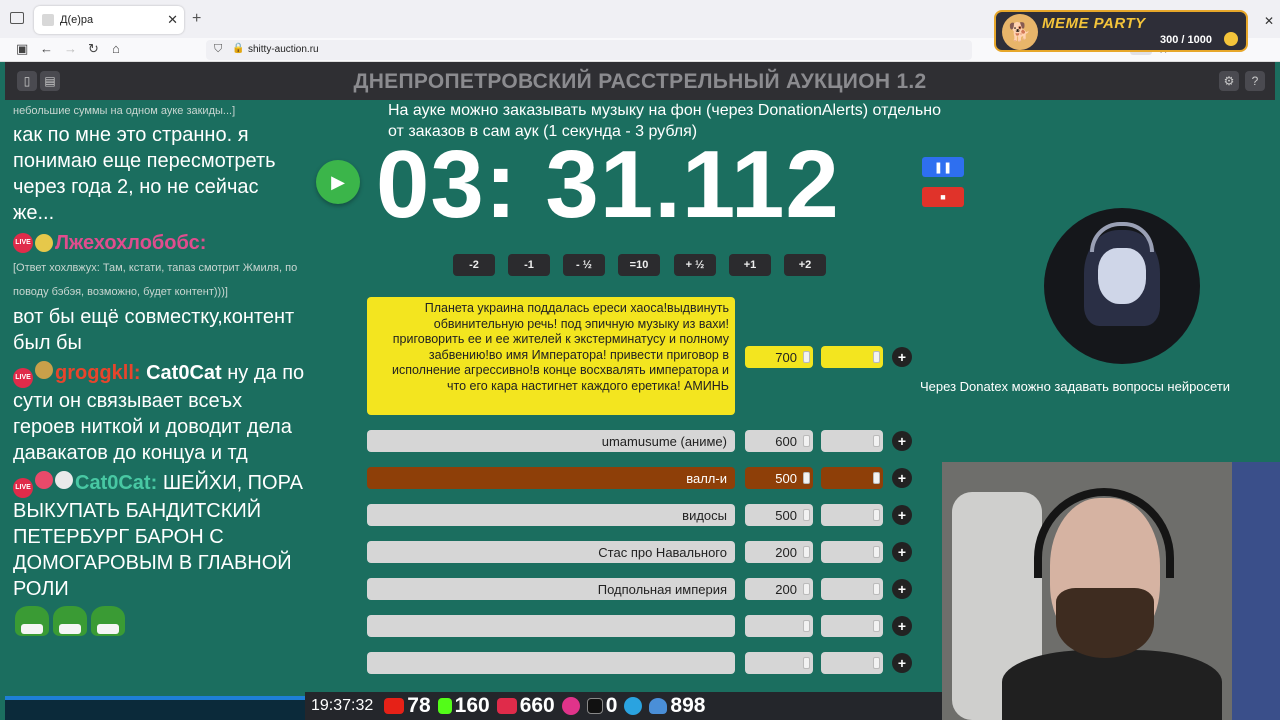 The image size is (1280, 720). What do you see at coordinates (1229, 81) in the screenshot?
I see `settings-gear-icon: ⚙` at bounding box center [1229, 81].